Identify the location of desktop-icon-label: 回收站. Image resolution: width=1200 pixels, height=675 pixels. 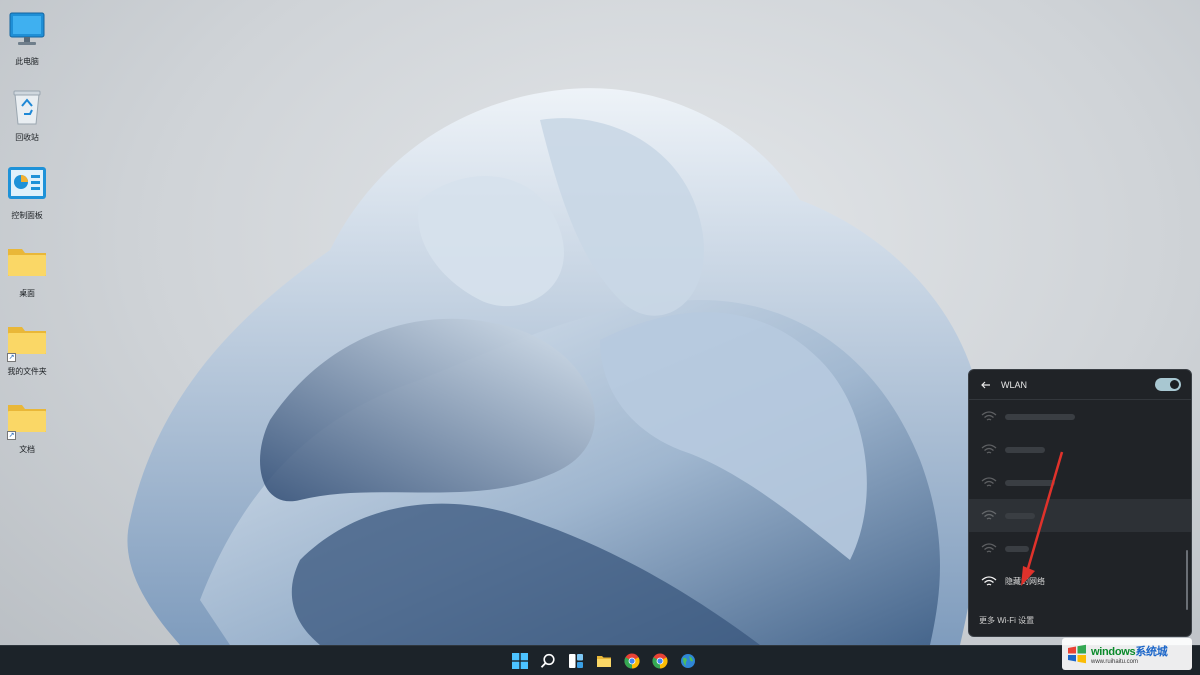
(27, 137).